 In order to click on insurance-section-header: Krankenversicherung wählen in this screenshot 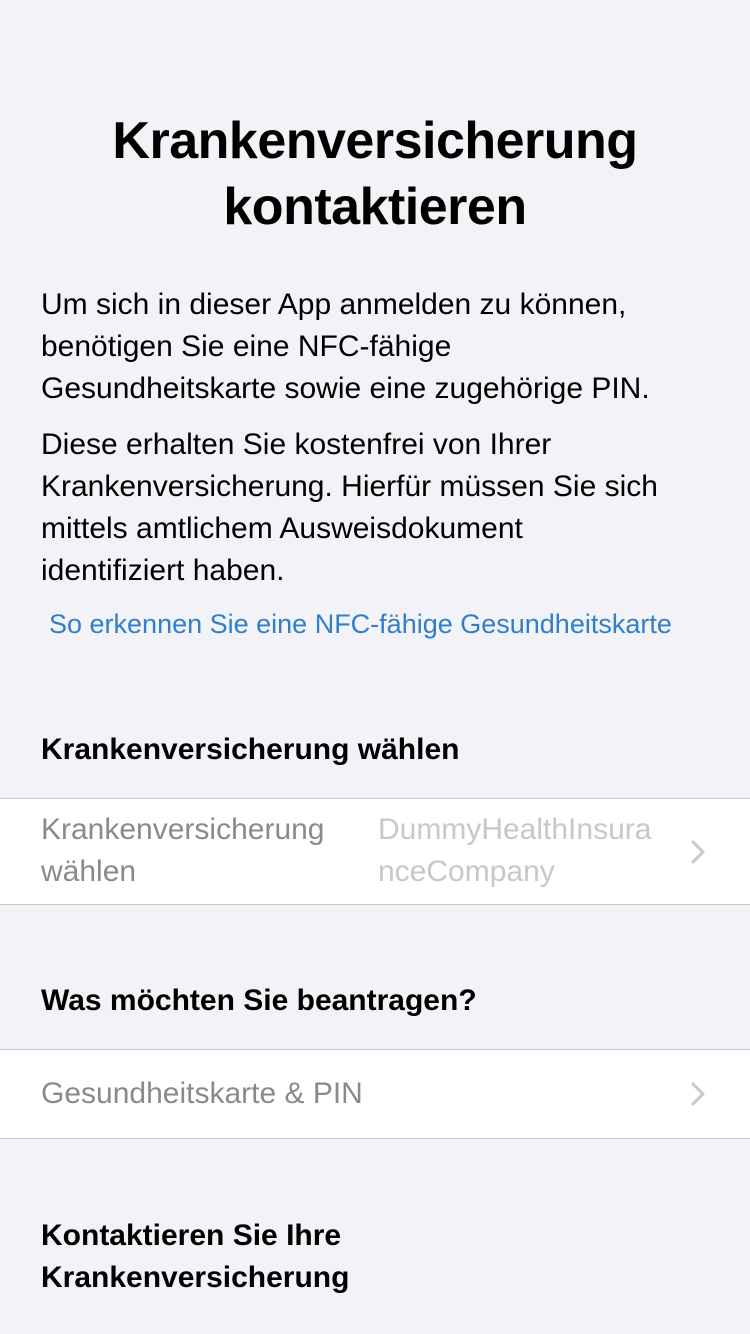, I will do `click(371, 750)`.